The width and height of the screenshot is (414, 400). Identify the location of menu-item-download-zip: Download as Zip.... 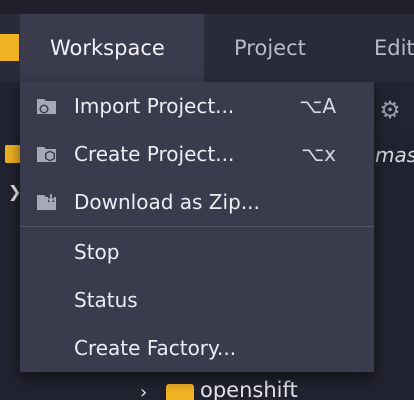
(197, 202).